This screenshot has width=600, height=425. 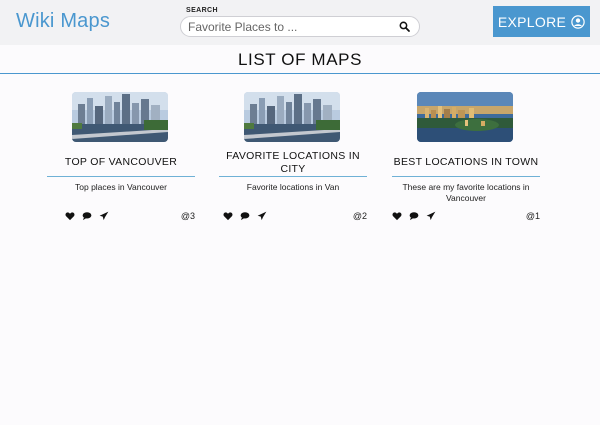 What do you see at coordinates (360, 216) in the screenshot?
I see `map-owner: @2` at bounding box center [360, 216].